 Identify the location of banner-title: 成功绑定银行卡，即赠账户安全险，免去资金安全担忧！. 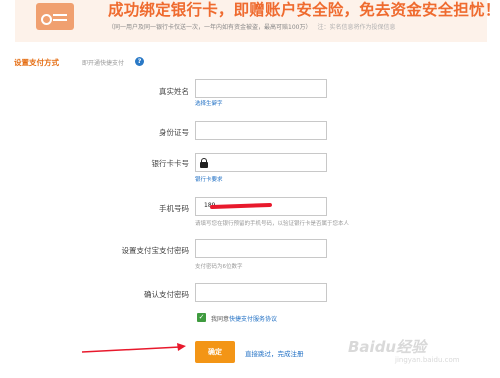
(304, 10).